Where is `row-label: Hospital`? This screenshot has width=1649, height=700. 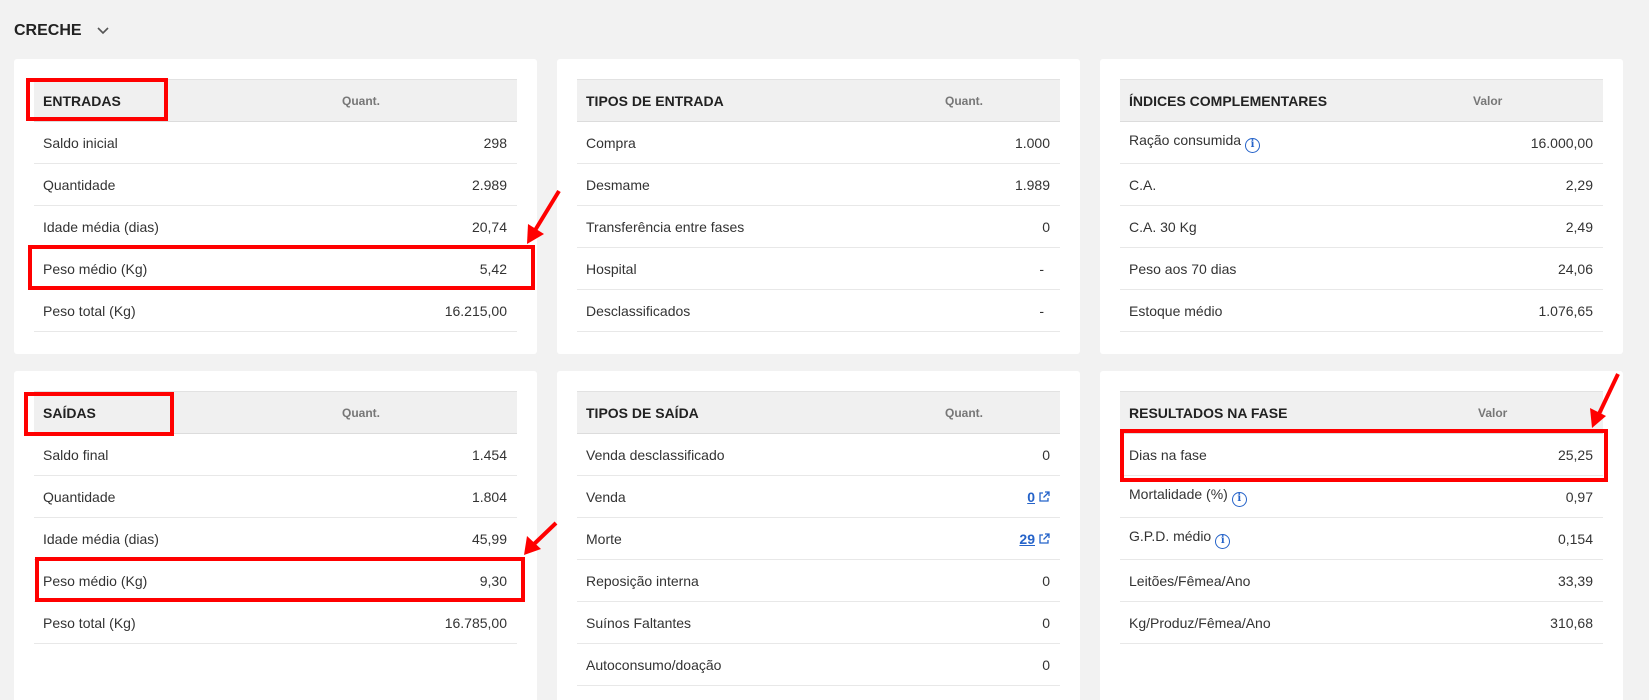
row-label: Hospital is located at coordinates (761, 268).